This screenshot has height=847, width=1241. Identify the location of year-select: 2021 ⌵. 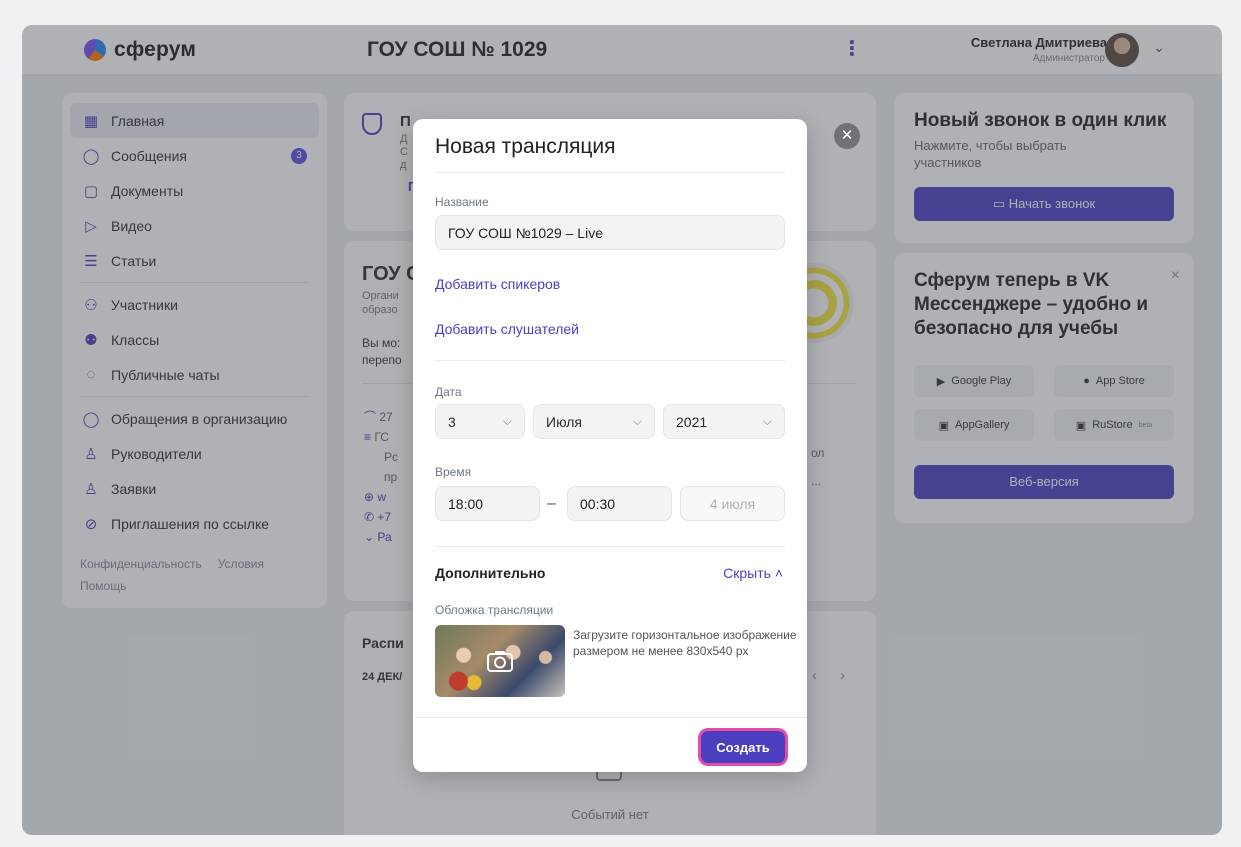
(724, 421).